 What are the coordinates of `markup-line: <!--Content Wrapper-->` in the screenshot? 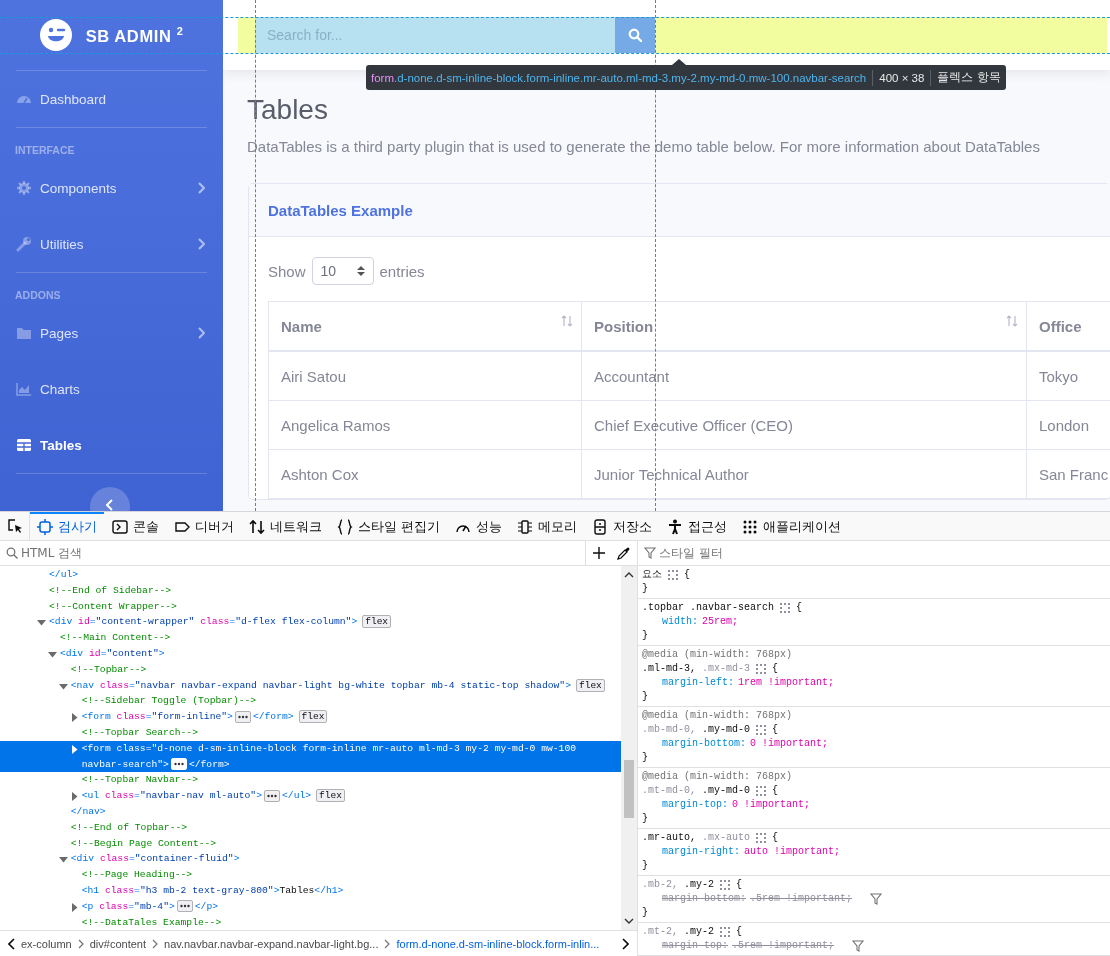 It's located at (310, 606).